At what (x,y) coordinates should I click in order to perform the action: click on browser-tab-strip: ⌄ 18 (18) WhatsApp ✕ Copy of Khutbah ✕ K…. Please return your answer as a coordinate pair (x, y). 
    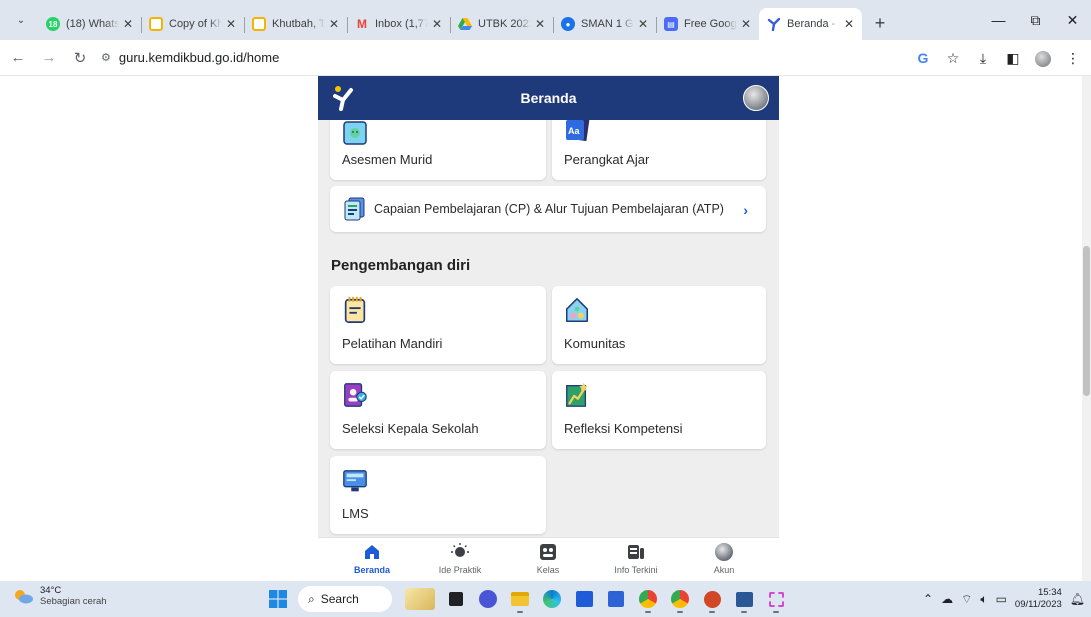
    Looking at the image, I should click on (545, 20).